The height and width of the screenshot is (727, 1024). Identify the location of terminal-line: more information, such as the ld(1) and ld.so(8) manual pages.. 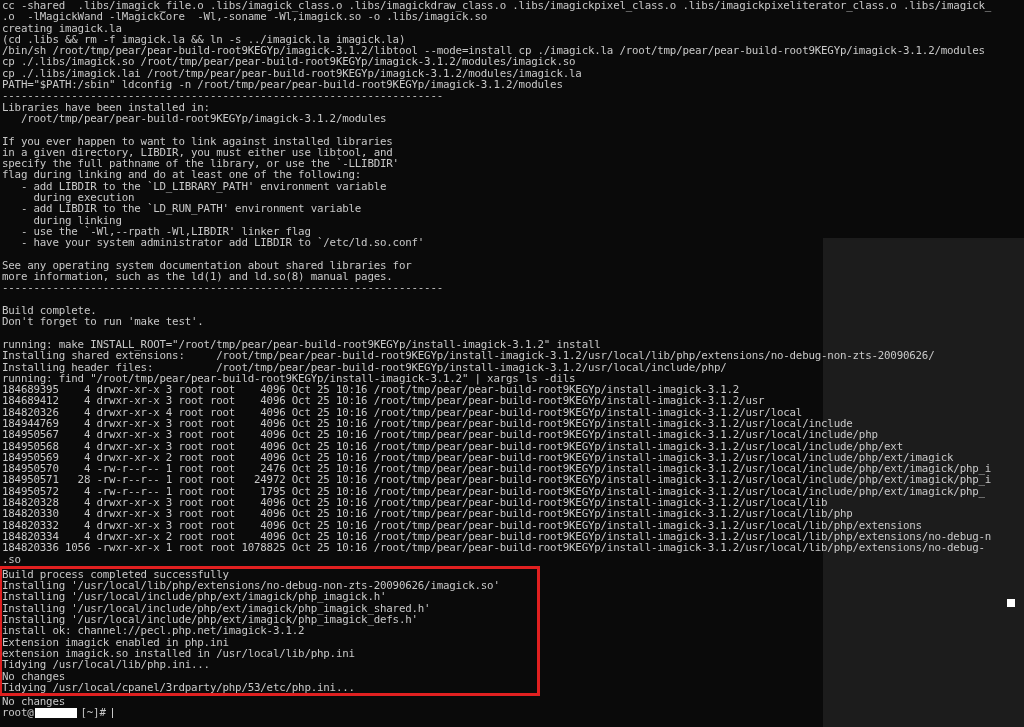
(197, 277).